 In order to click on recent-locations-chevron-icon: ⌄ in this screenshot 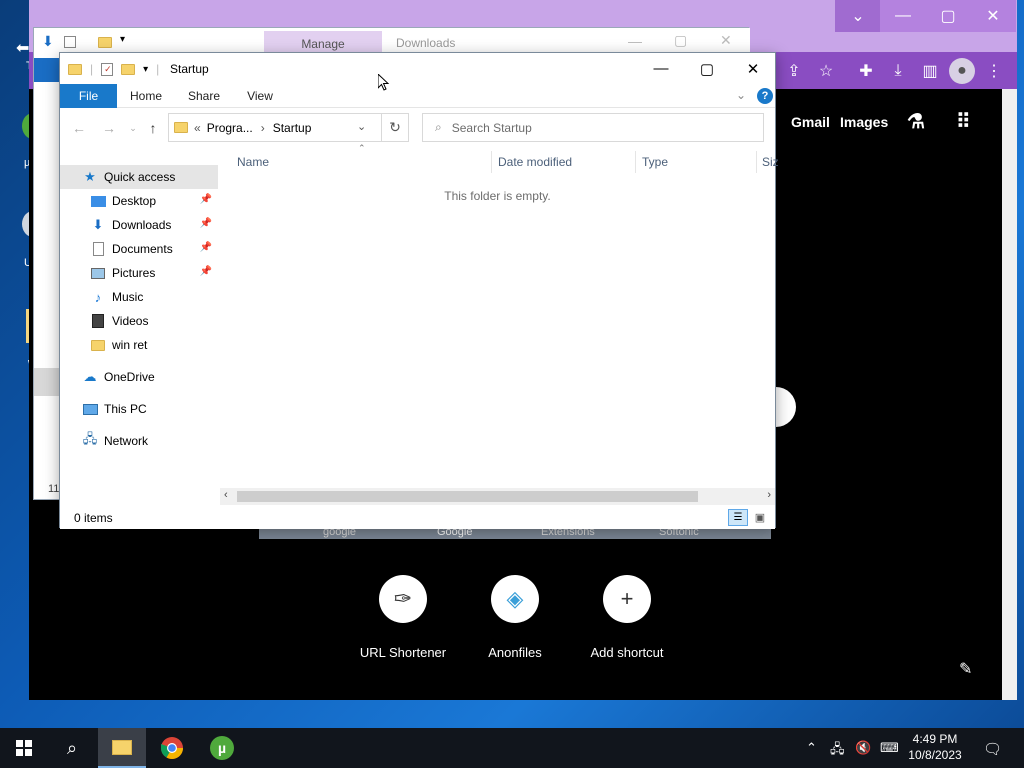, I will do `click(133, 128)`.